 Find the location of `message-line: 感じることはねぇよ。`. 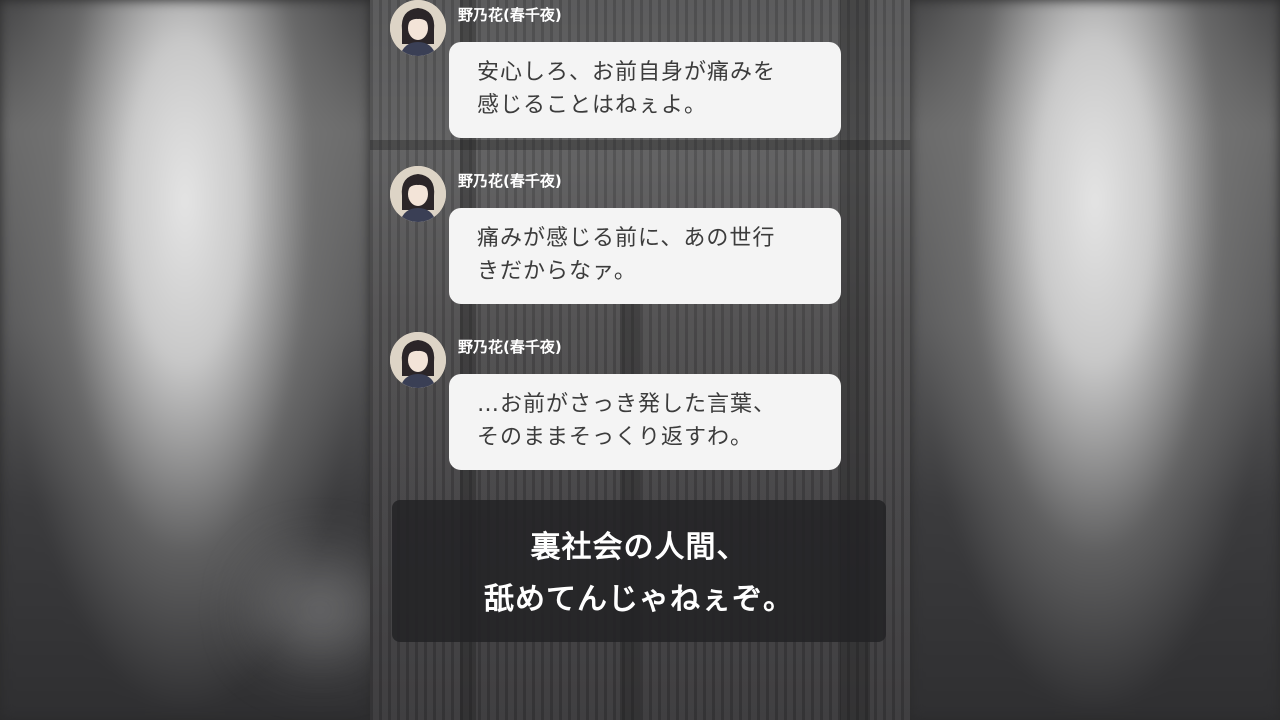

message-line: 感じることはねぇよ。 is located at coordinates (592, 105).